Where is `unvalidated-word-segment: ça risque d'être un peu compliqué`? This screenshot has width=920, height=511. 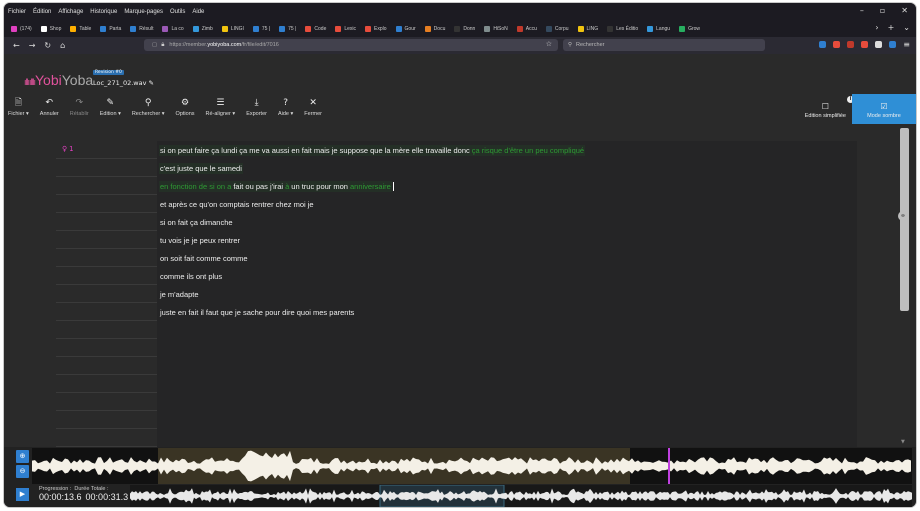 unvalidated-word-segment: ça risque d'être un peu compliqué is located at coordinates (528, 150).